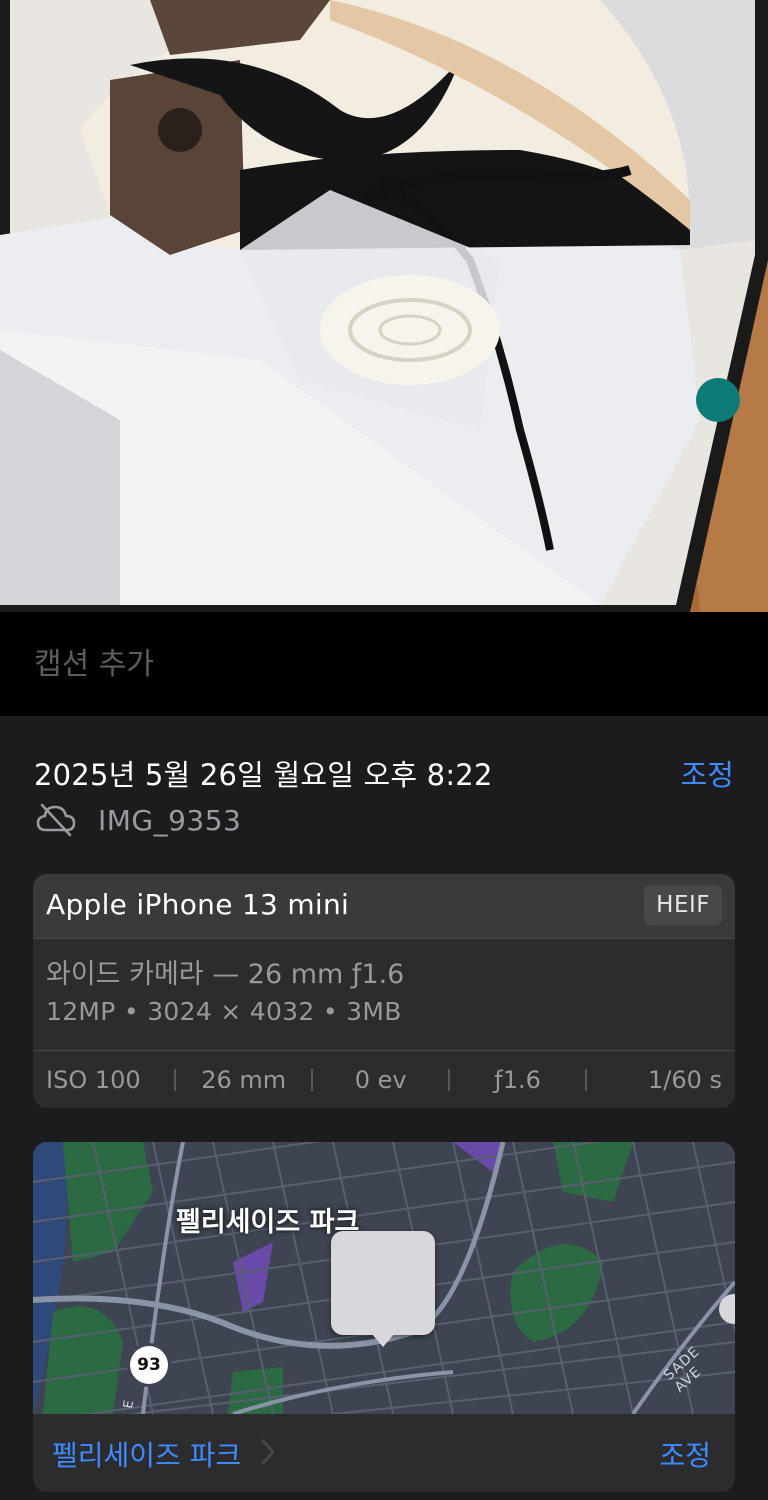  I want to click on map-area-label: 펠리세이즈 파크, so click(268, 1222).